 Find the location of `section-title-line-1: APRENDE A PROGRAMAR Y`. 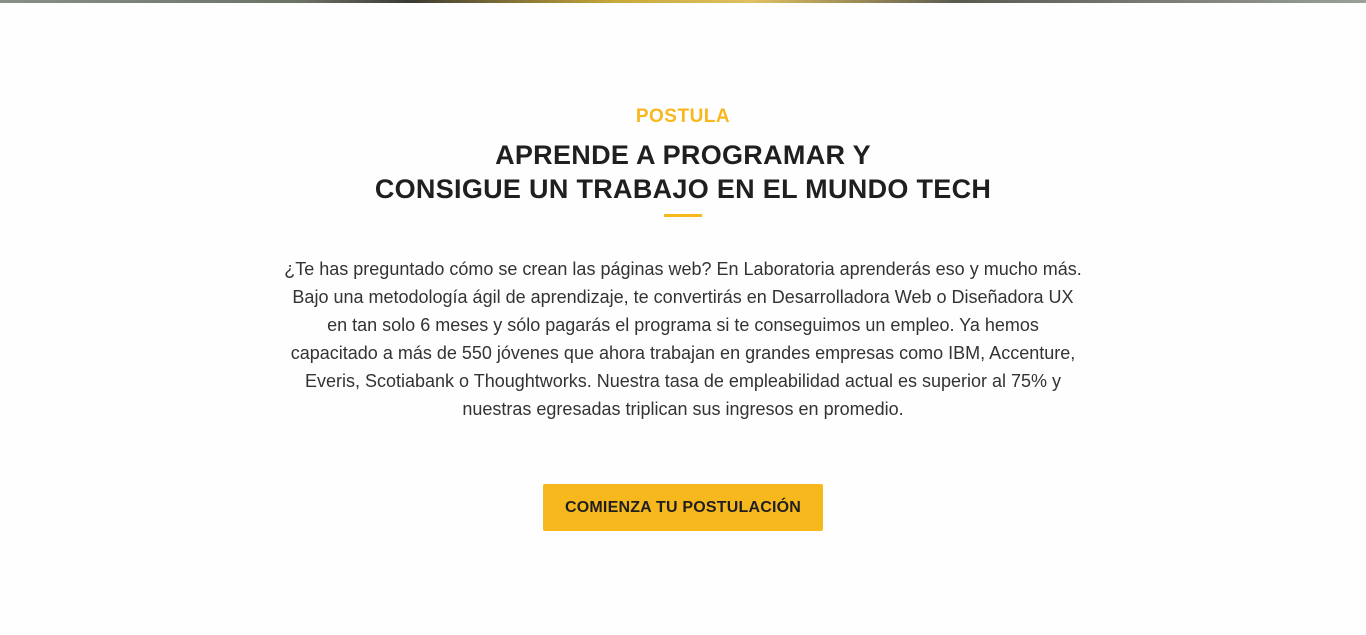

section-title-line-1: APRENDE A PROGRAMAR Y is located at coordinates (683, 155).